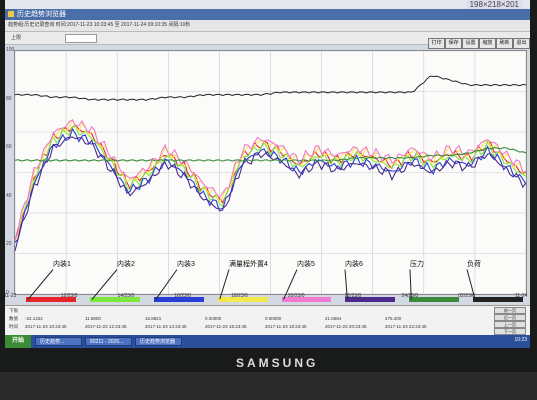 The image size is (537, 400). Describe the element at coordinates (9, 195) in the screenshot. I see `y-tick-label: 40` at that location.